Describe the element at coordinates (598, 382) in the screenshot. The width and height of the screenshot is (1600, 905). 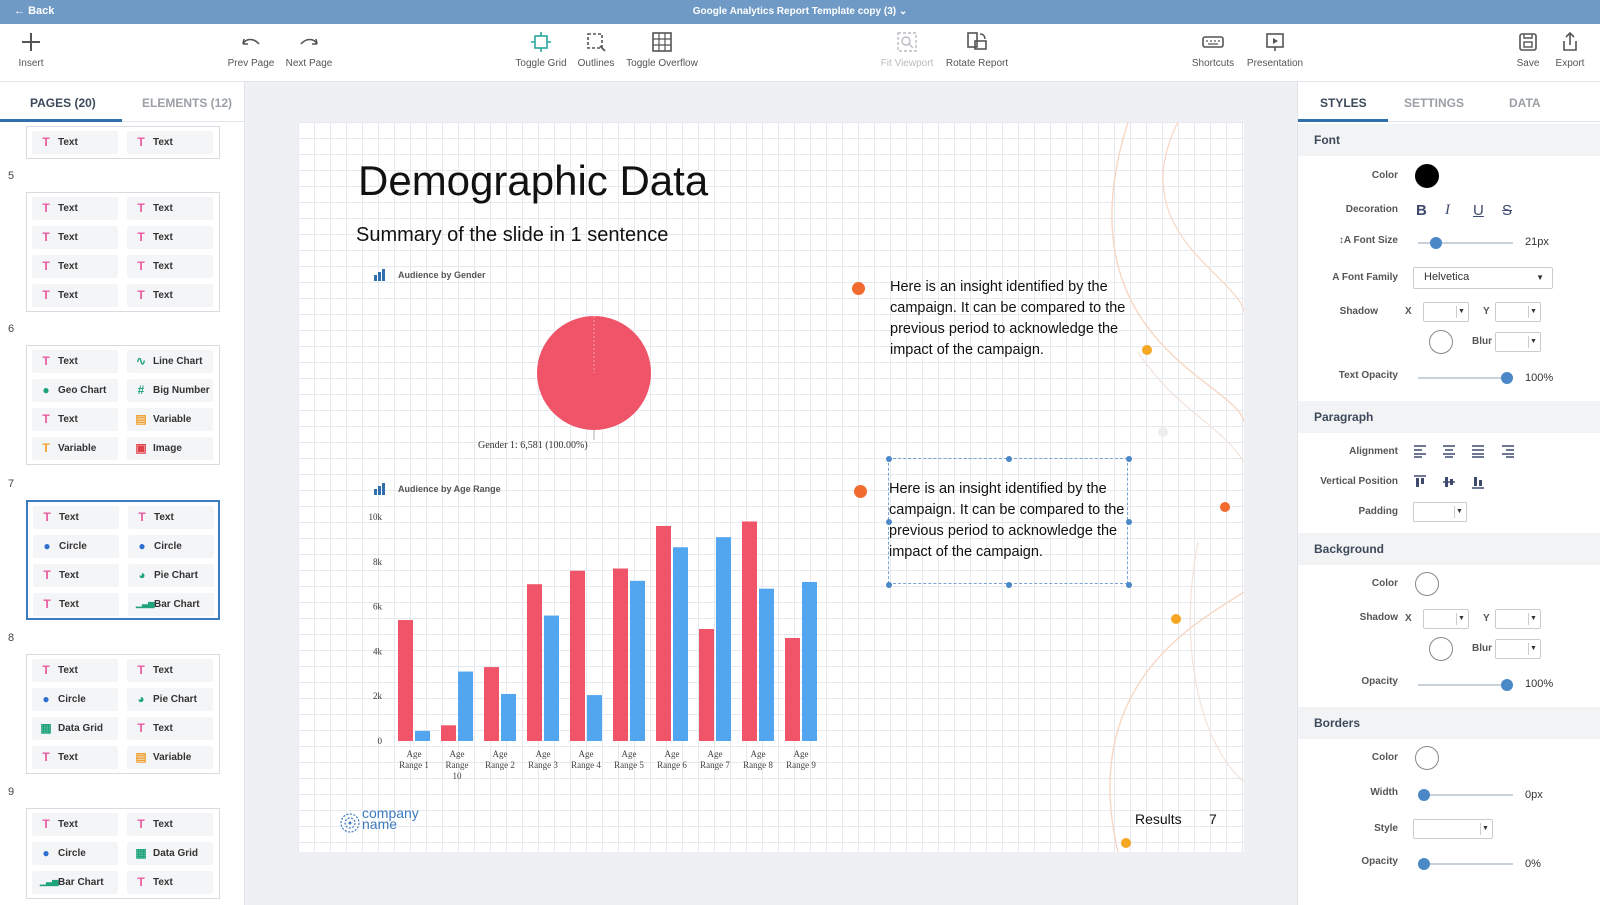
I see `pie-chart: Gender 1: 6,581 (100.00%)` at that location.